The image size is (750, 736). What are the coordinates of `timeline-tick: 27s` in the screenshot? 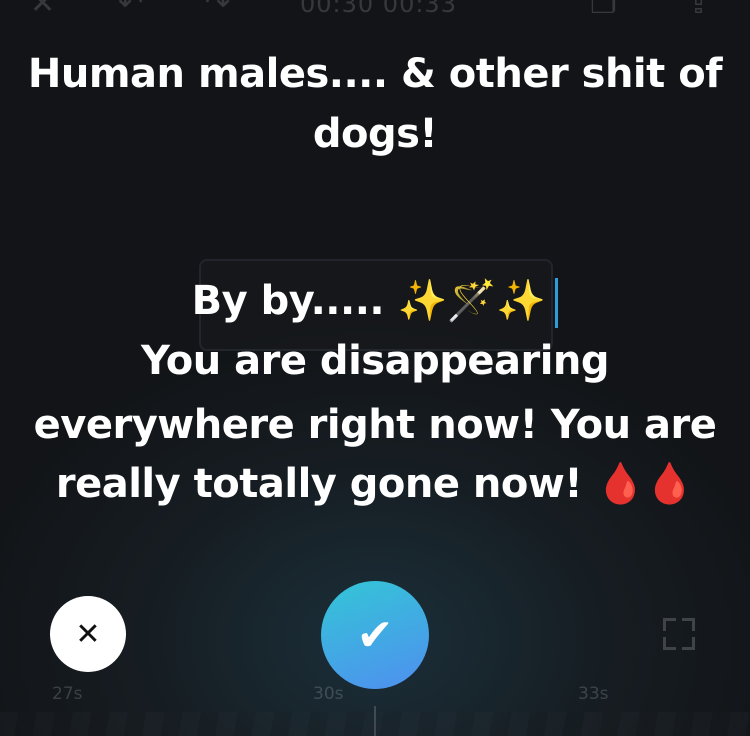 It's located at (67, 694).